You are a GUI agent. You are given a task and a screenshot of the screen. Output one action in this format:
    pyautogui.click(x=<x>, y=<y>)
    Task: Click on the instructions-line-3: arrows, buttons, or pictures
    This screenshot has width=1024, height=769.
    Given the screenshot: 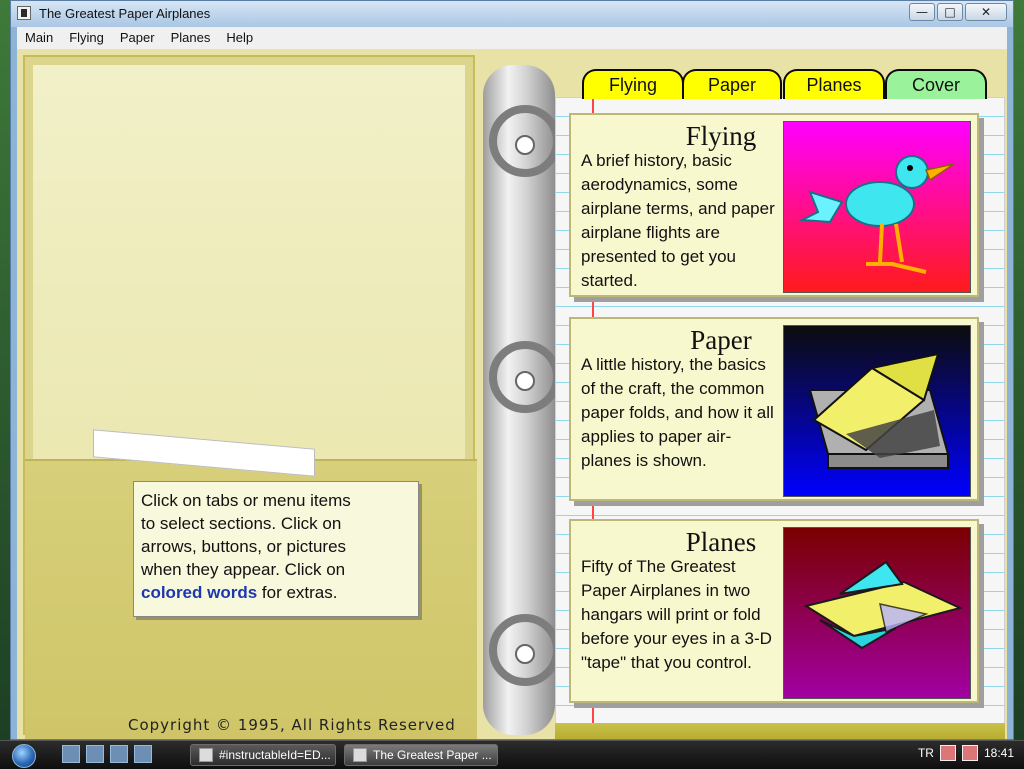 What is the action you would take?
    pyautogui.click(x=244, y=546)
    